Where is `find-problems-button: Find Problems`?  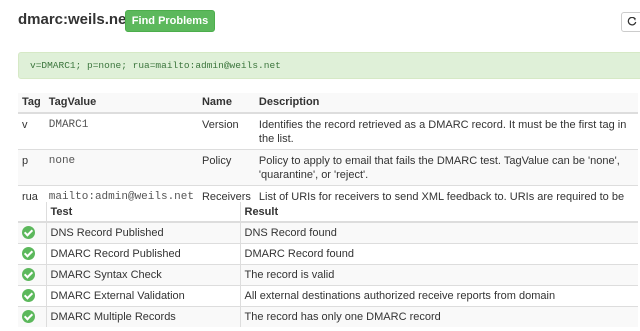
find-problems-button: Find Problems is located at coordinates (170, 21).